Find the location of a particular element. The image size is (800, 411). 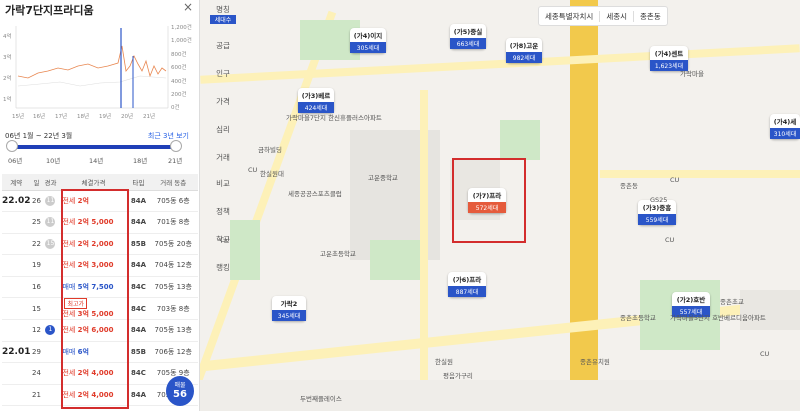

col-day: 일 is located at coordinates (36, 182).